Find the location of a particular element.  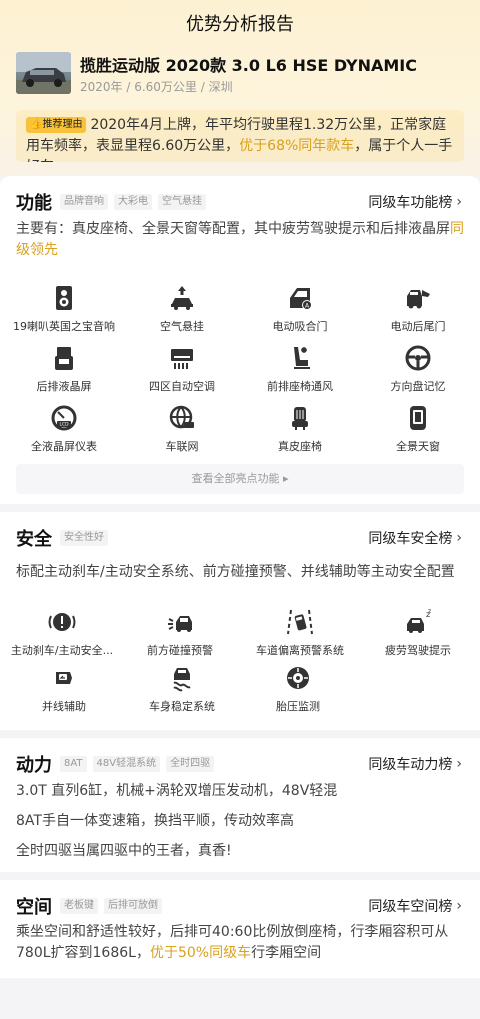

features-desc: 主要有：真皮座椅、全景天窗等配置，其中疲劳驾驶提示和后排液晶屏同级领先 is located at coordinates (240, 239).